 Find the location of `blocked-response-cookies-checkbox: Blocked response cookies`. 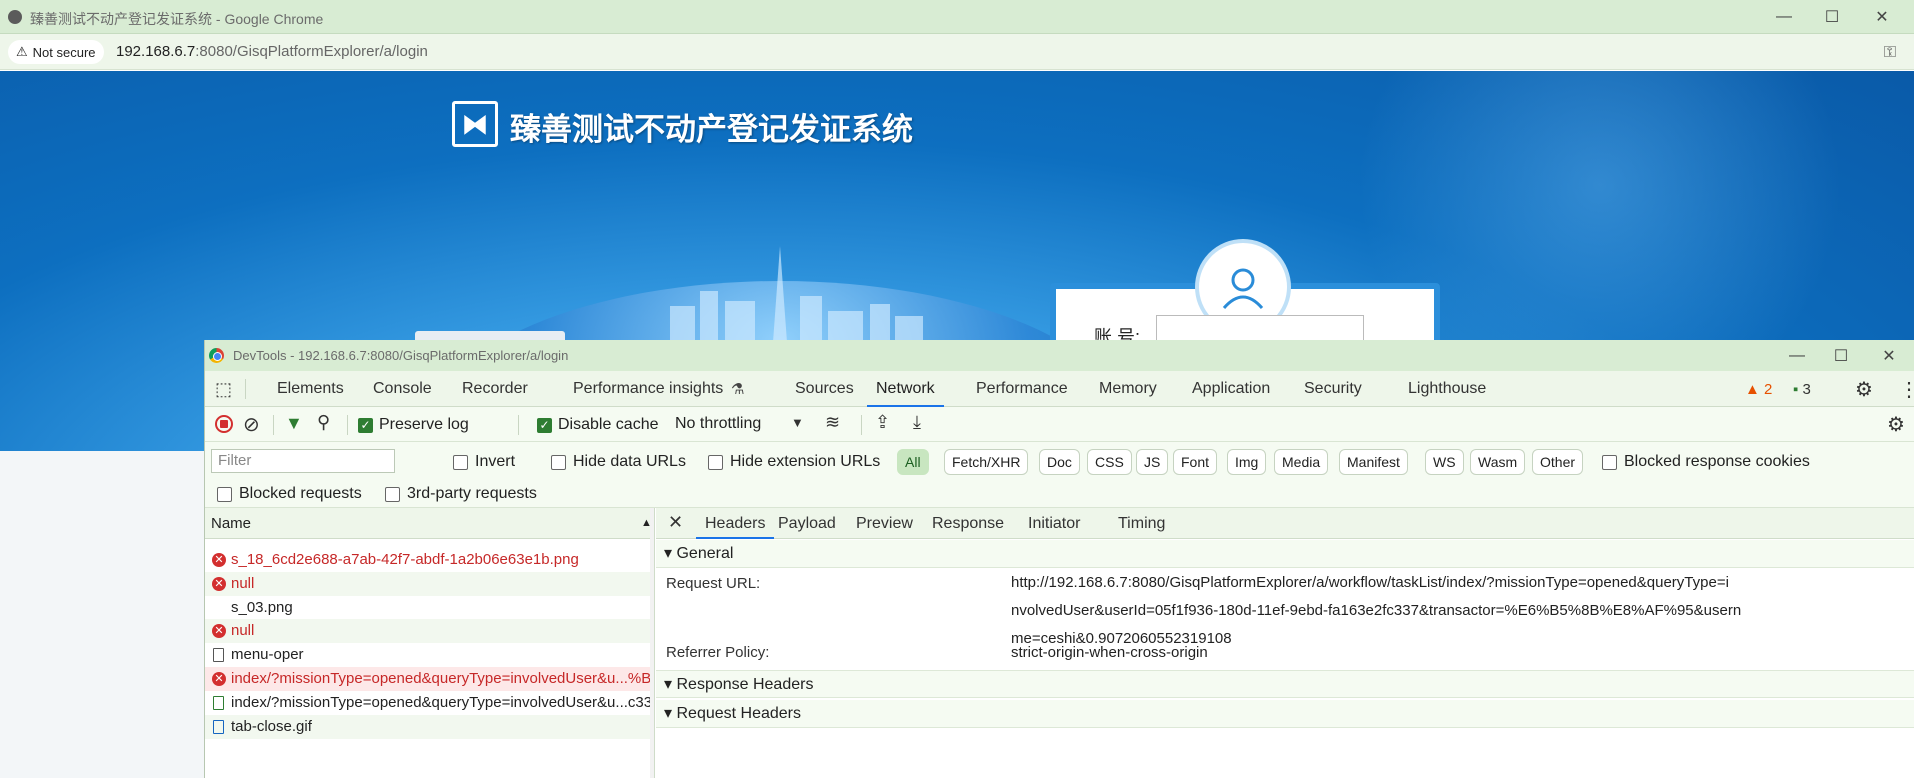

blocked-response-cookies-checkbox: Blocked response cookies is located at coordinates (1706, 462).